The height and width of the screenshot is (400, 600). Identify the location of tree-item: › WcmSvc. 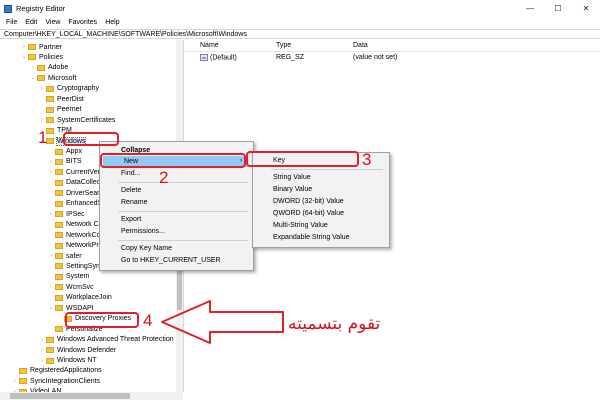
(70, 287).